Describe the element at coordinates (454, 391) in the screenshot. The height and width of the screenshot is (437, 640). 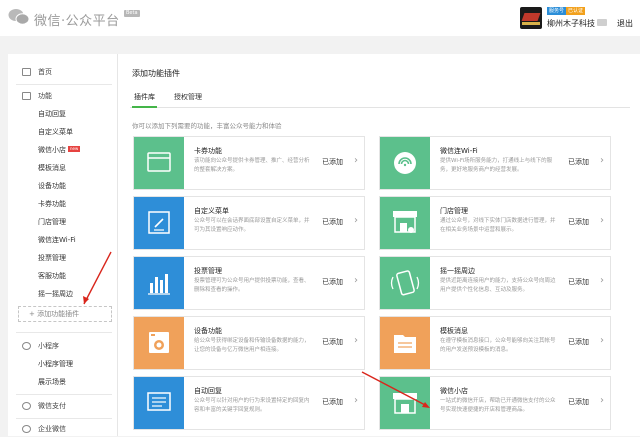
I see `plugin-name: 微信小店` at that location.